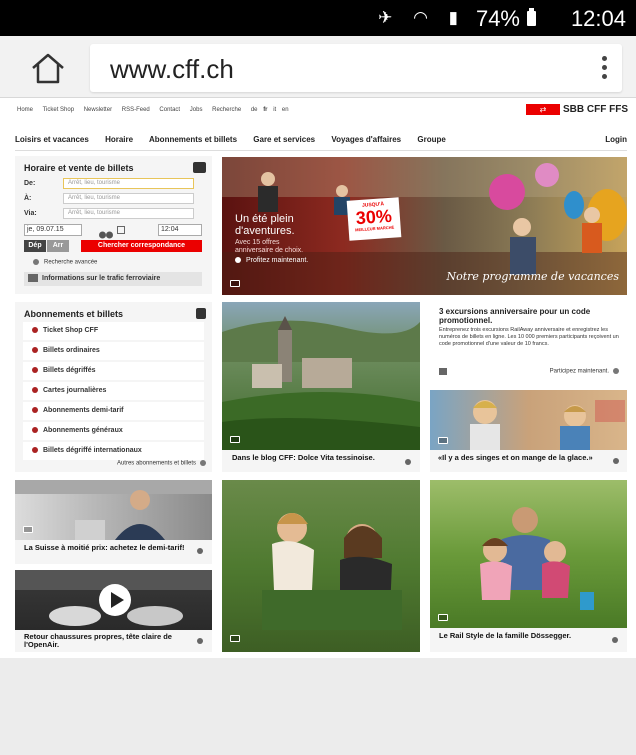 This screenshot has height=755, width=636. What do you see at coordinates (201, 313) in the screenshot?
I see `ticket-icon` at bounding box center [201, 313].